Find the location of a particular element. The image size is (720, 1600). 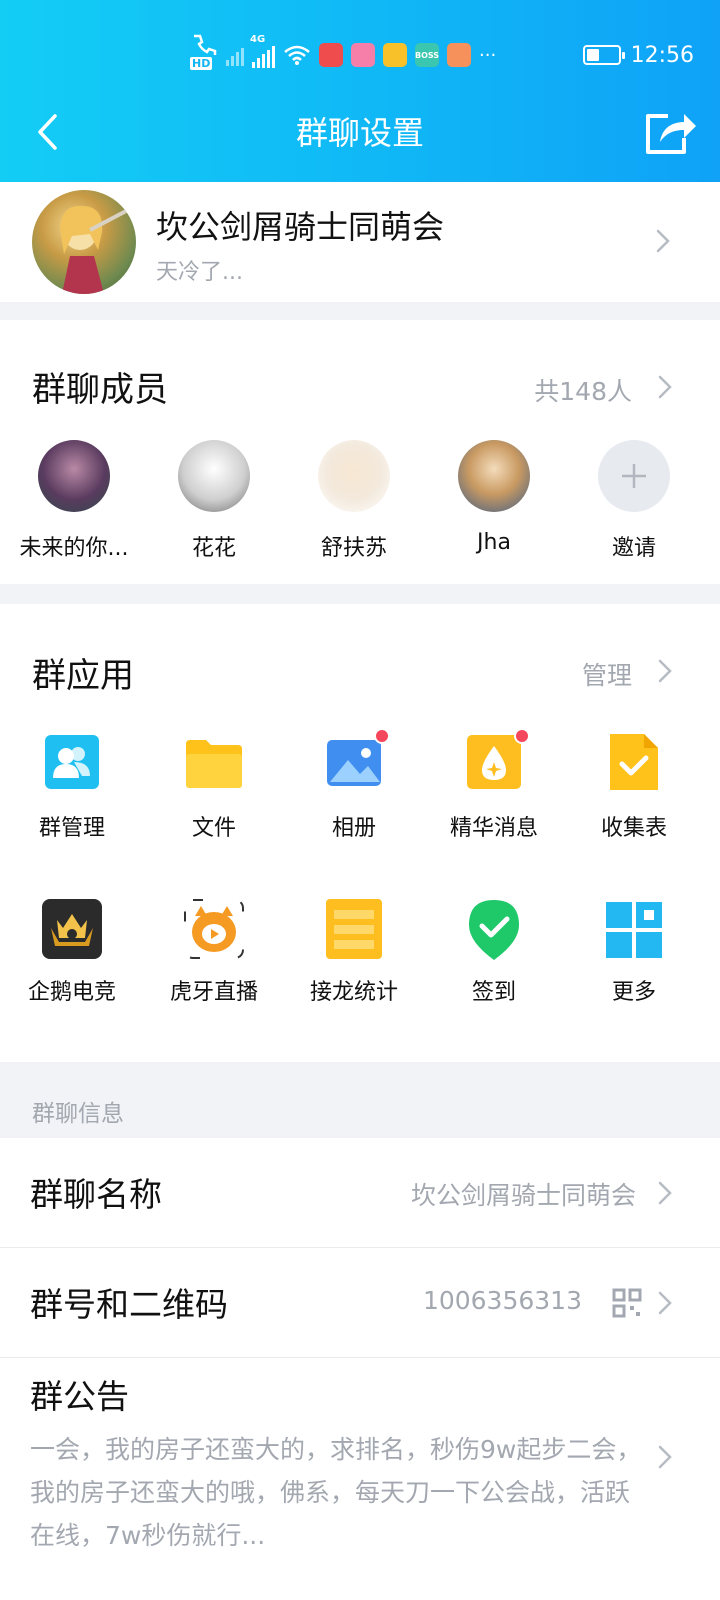

member-name: Jha is located at coordinates (494, 542).